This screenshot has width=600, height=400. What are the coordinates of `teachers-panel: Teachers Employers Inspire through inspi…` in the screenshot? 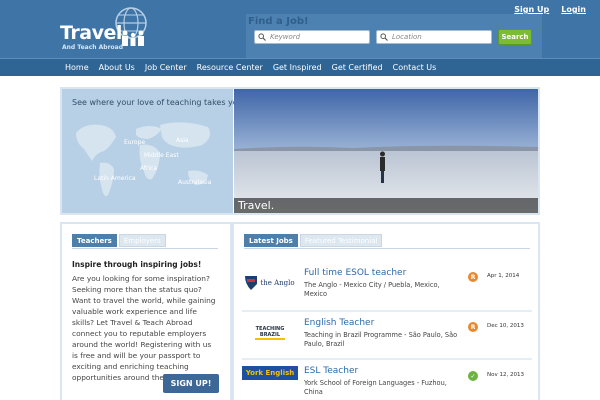 It's located at (146, 311).